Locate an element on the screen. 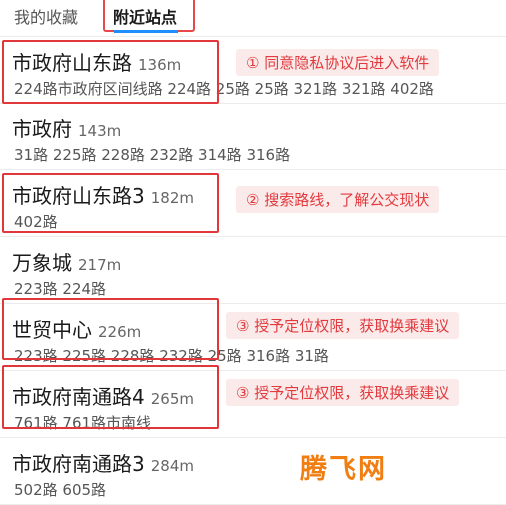  stop-name: 市政府 is located at coordinates (42, 129).